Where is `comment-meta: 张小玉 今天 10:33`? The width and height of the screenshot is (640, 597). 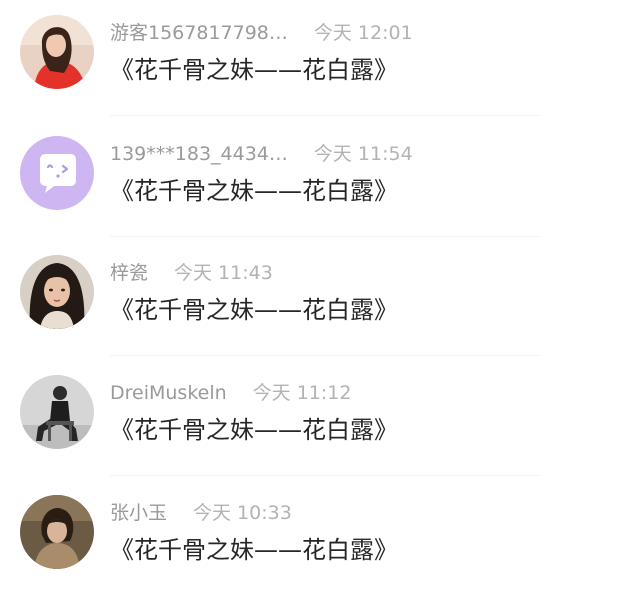 comment-meta: 张小玉 今天 10:33 is located at coordinates (201, 513).